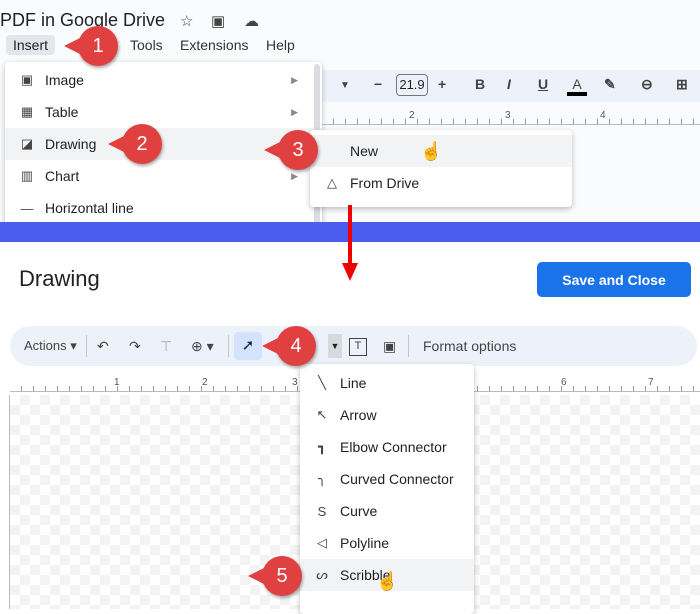  Describe the element at coordinates (146, 45) in the screenshot. I see `menu-tools: Tools` at that location.